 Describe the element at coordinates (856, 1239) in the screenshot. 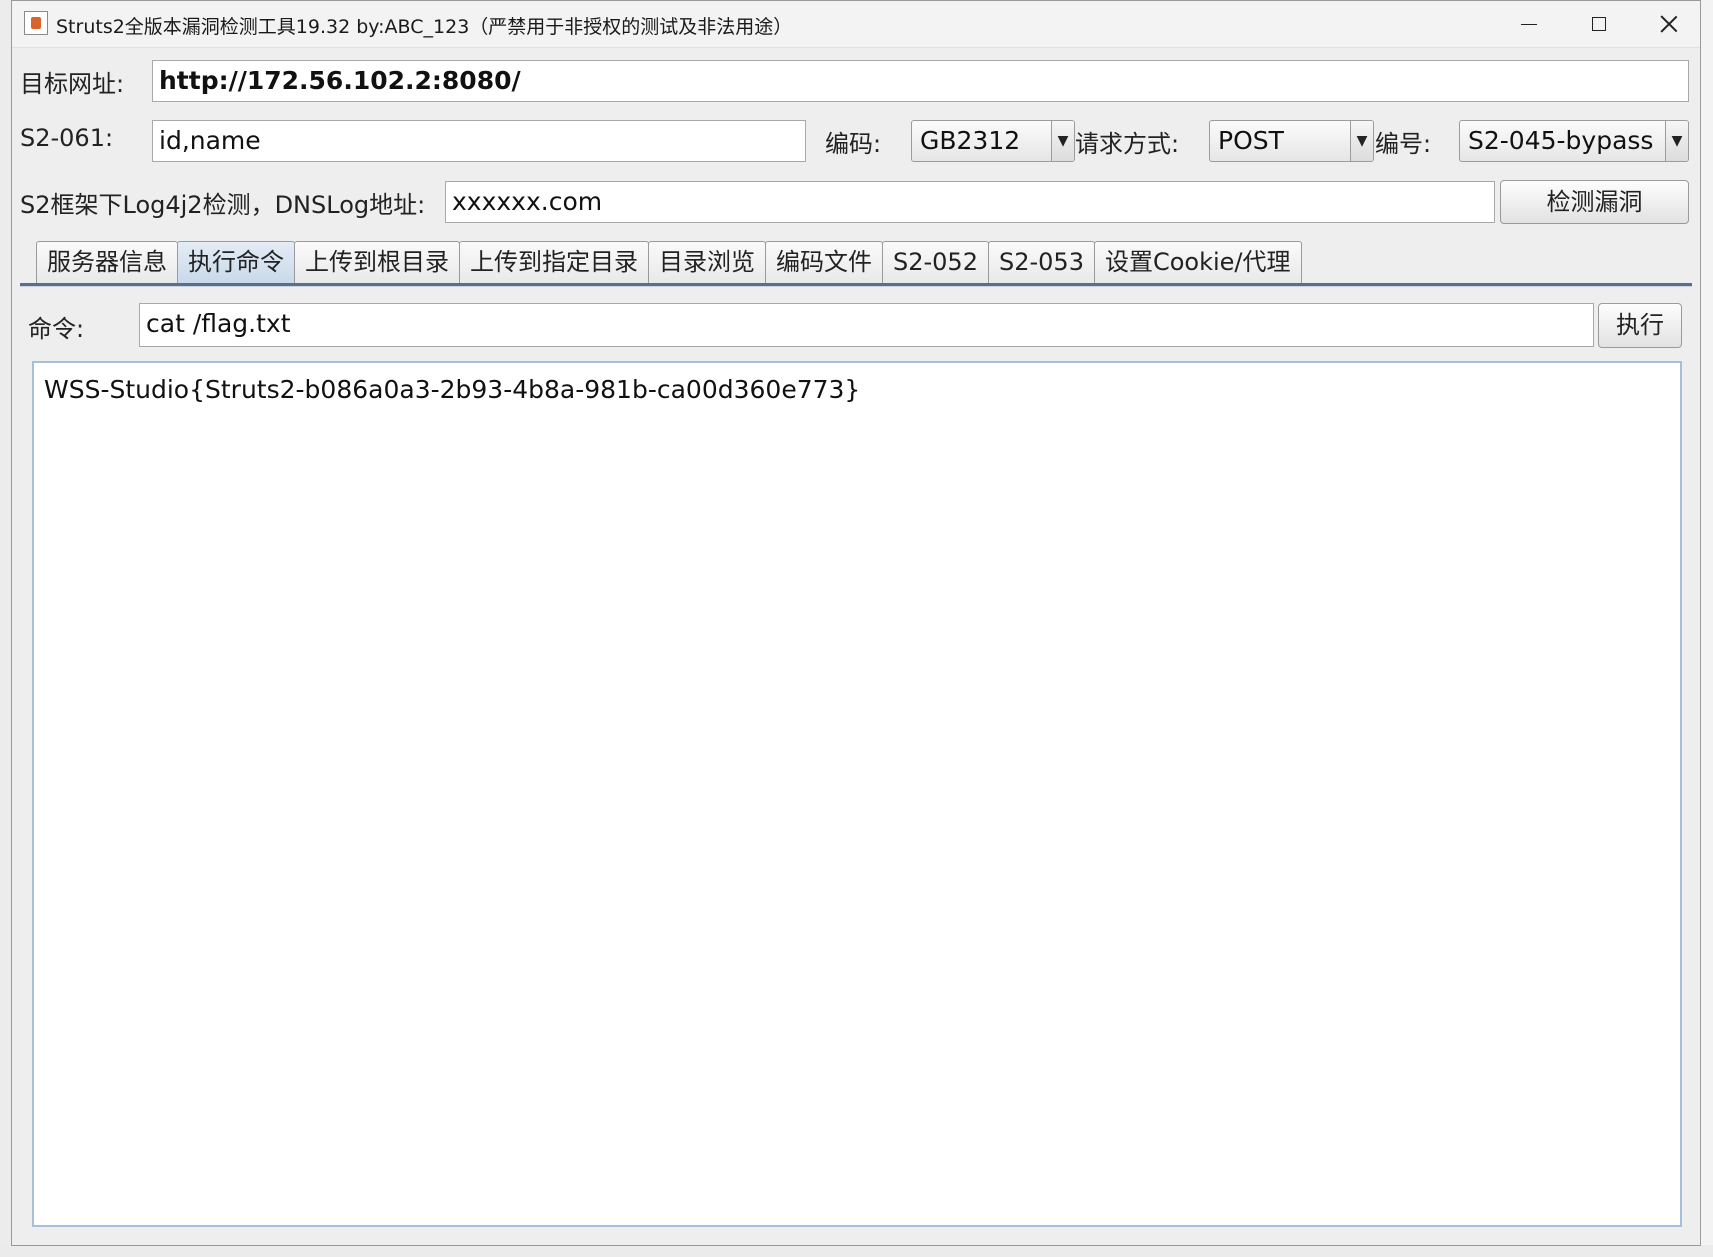

I see `window-bottom-edge` at that location.